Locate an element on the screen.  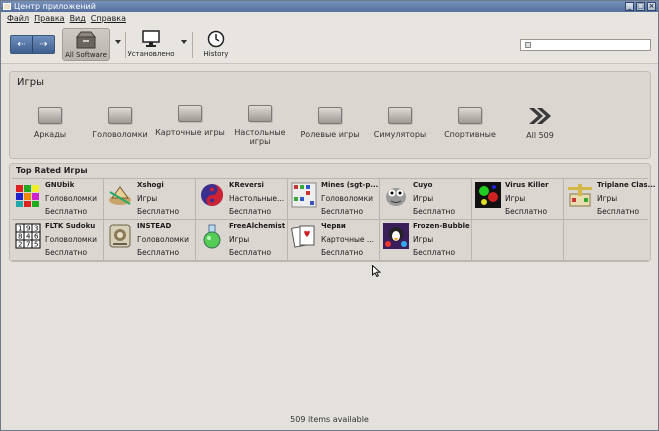
app-tile: INSTEAD Головоломки Бесплатно is located at coordinates (150, 240).